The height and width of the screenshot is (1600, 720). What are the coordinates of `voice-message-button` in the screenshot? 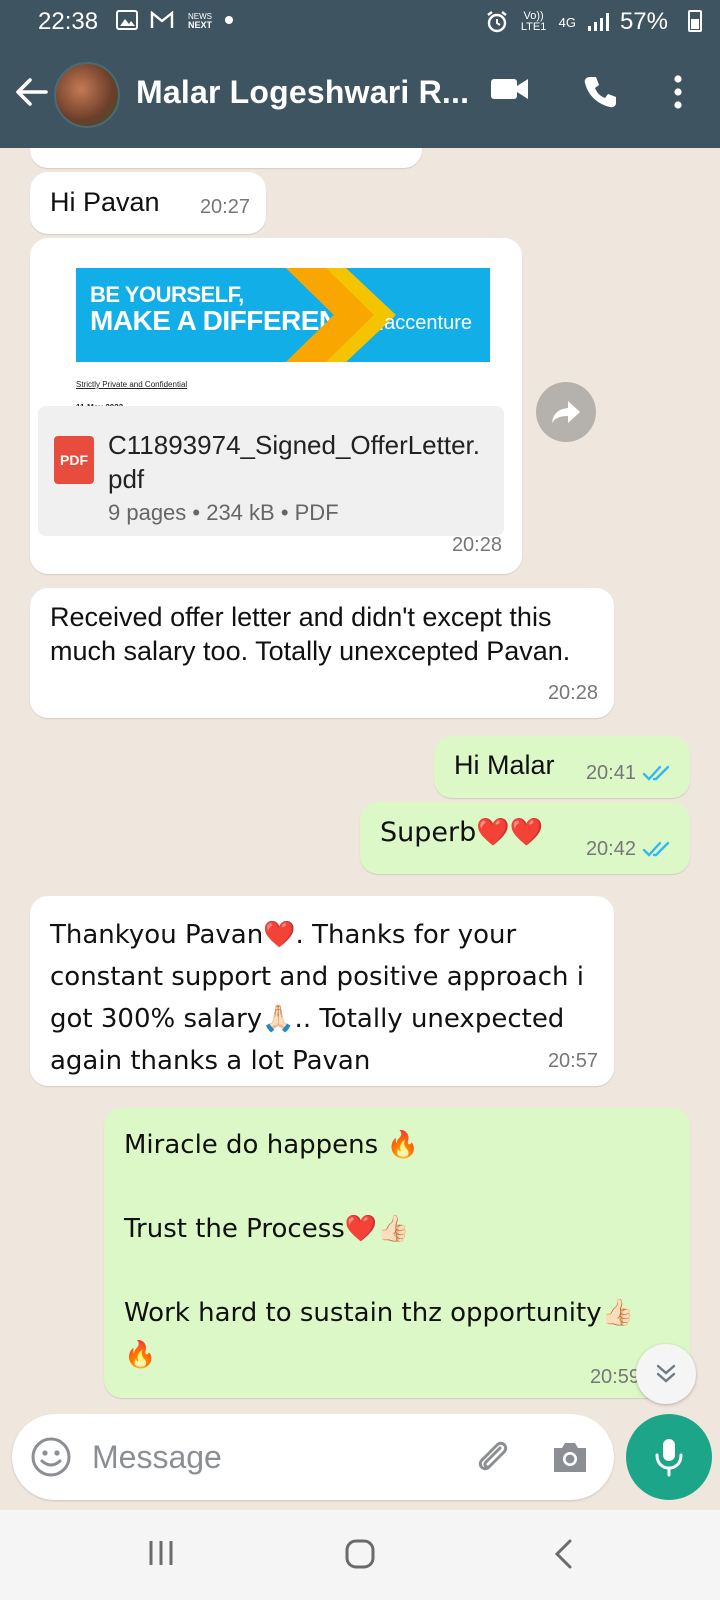 It's located at (669, 1457).